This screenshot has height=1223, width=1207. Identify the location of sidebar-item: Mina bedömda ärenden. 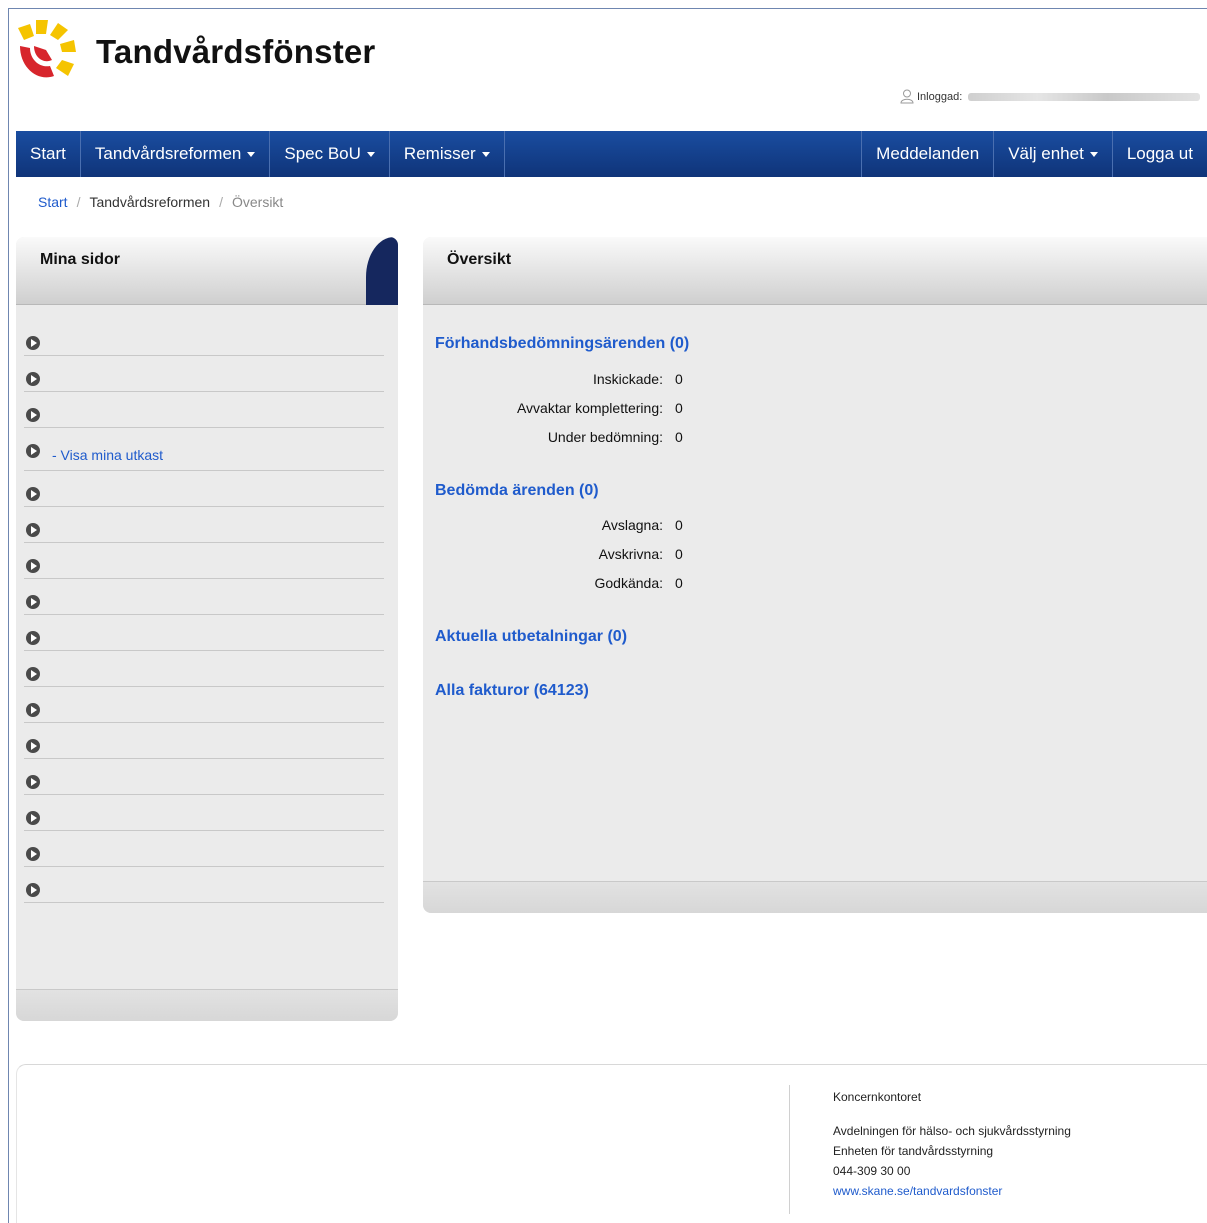
(204, 415).